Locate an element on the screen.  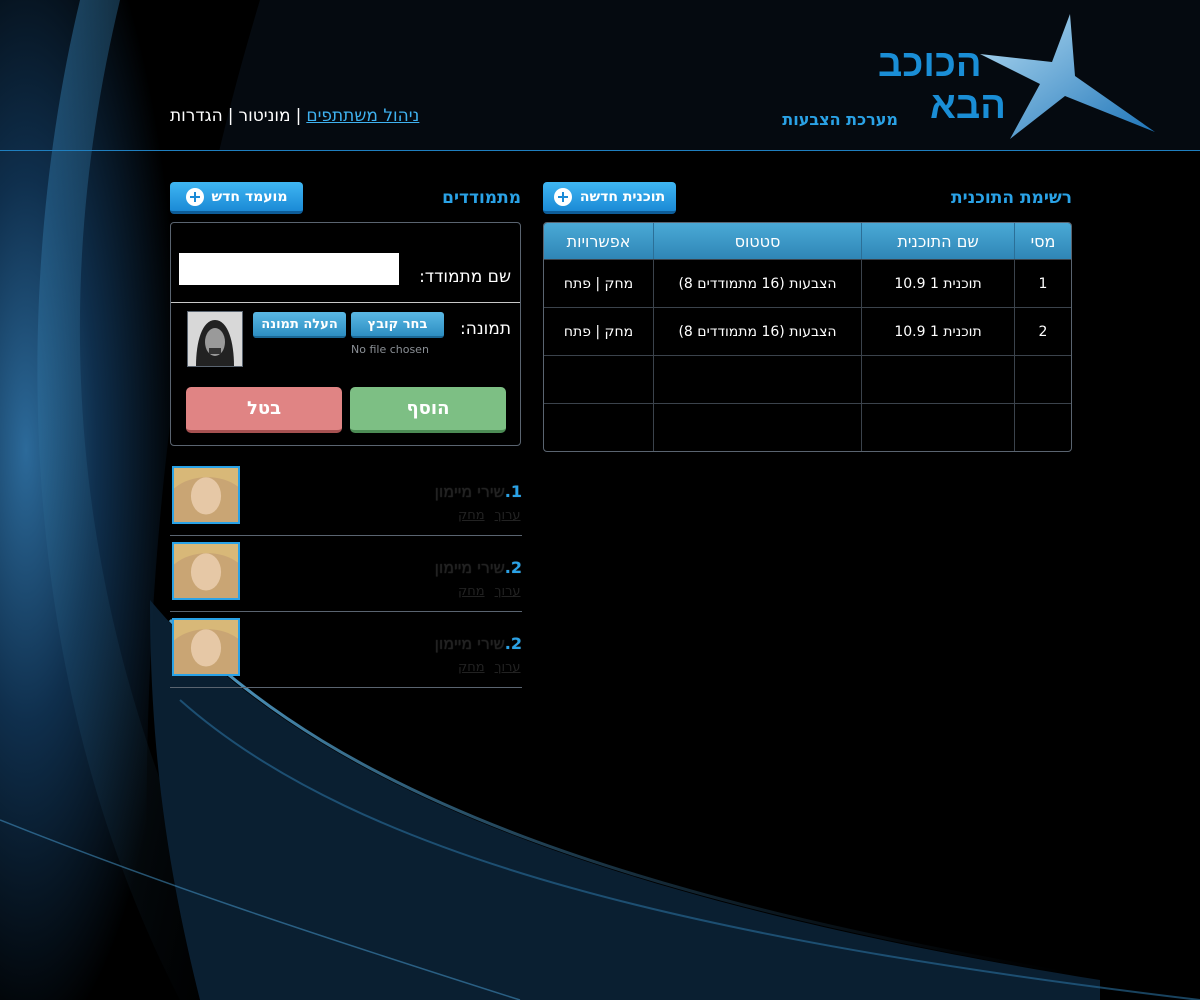
logo-line1: הכוכב is located at coordinates (930, 64).